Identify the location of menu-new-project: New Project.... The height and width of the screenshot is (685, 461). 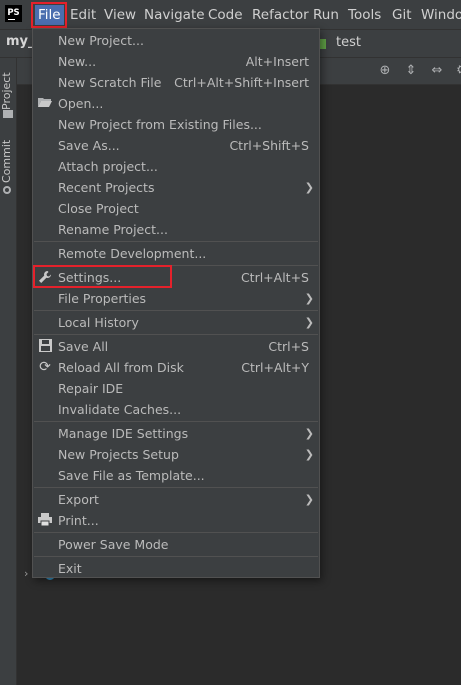
(176, 40).